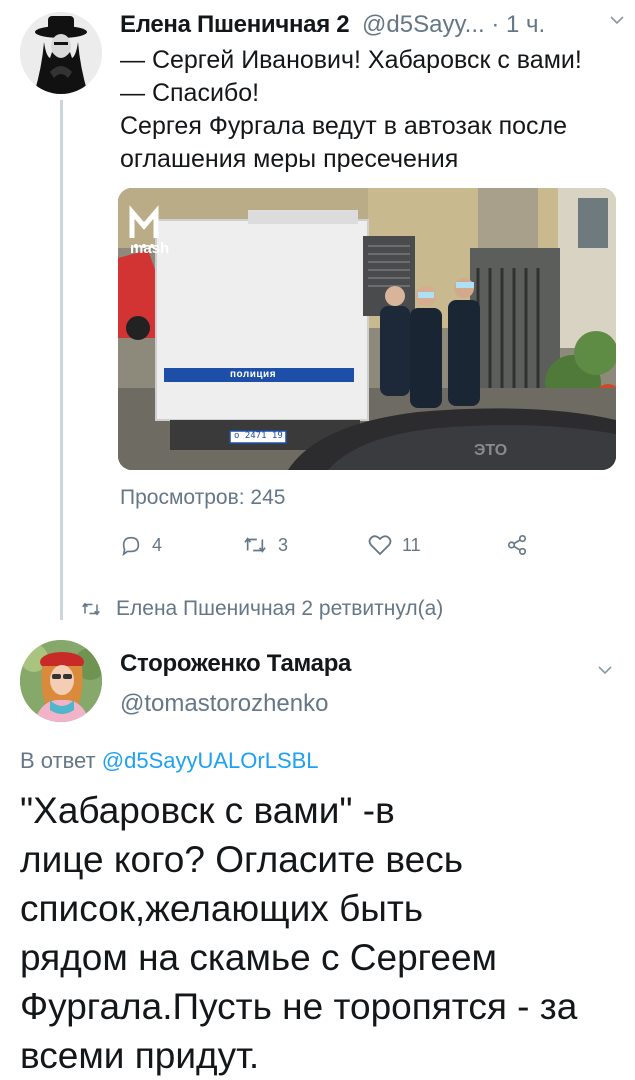 The image size is (635, 1080). I want to click on van-label: полиция, so click(253, 374).